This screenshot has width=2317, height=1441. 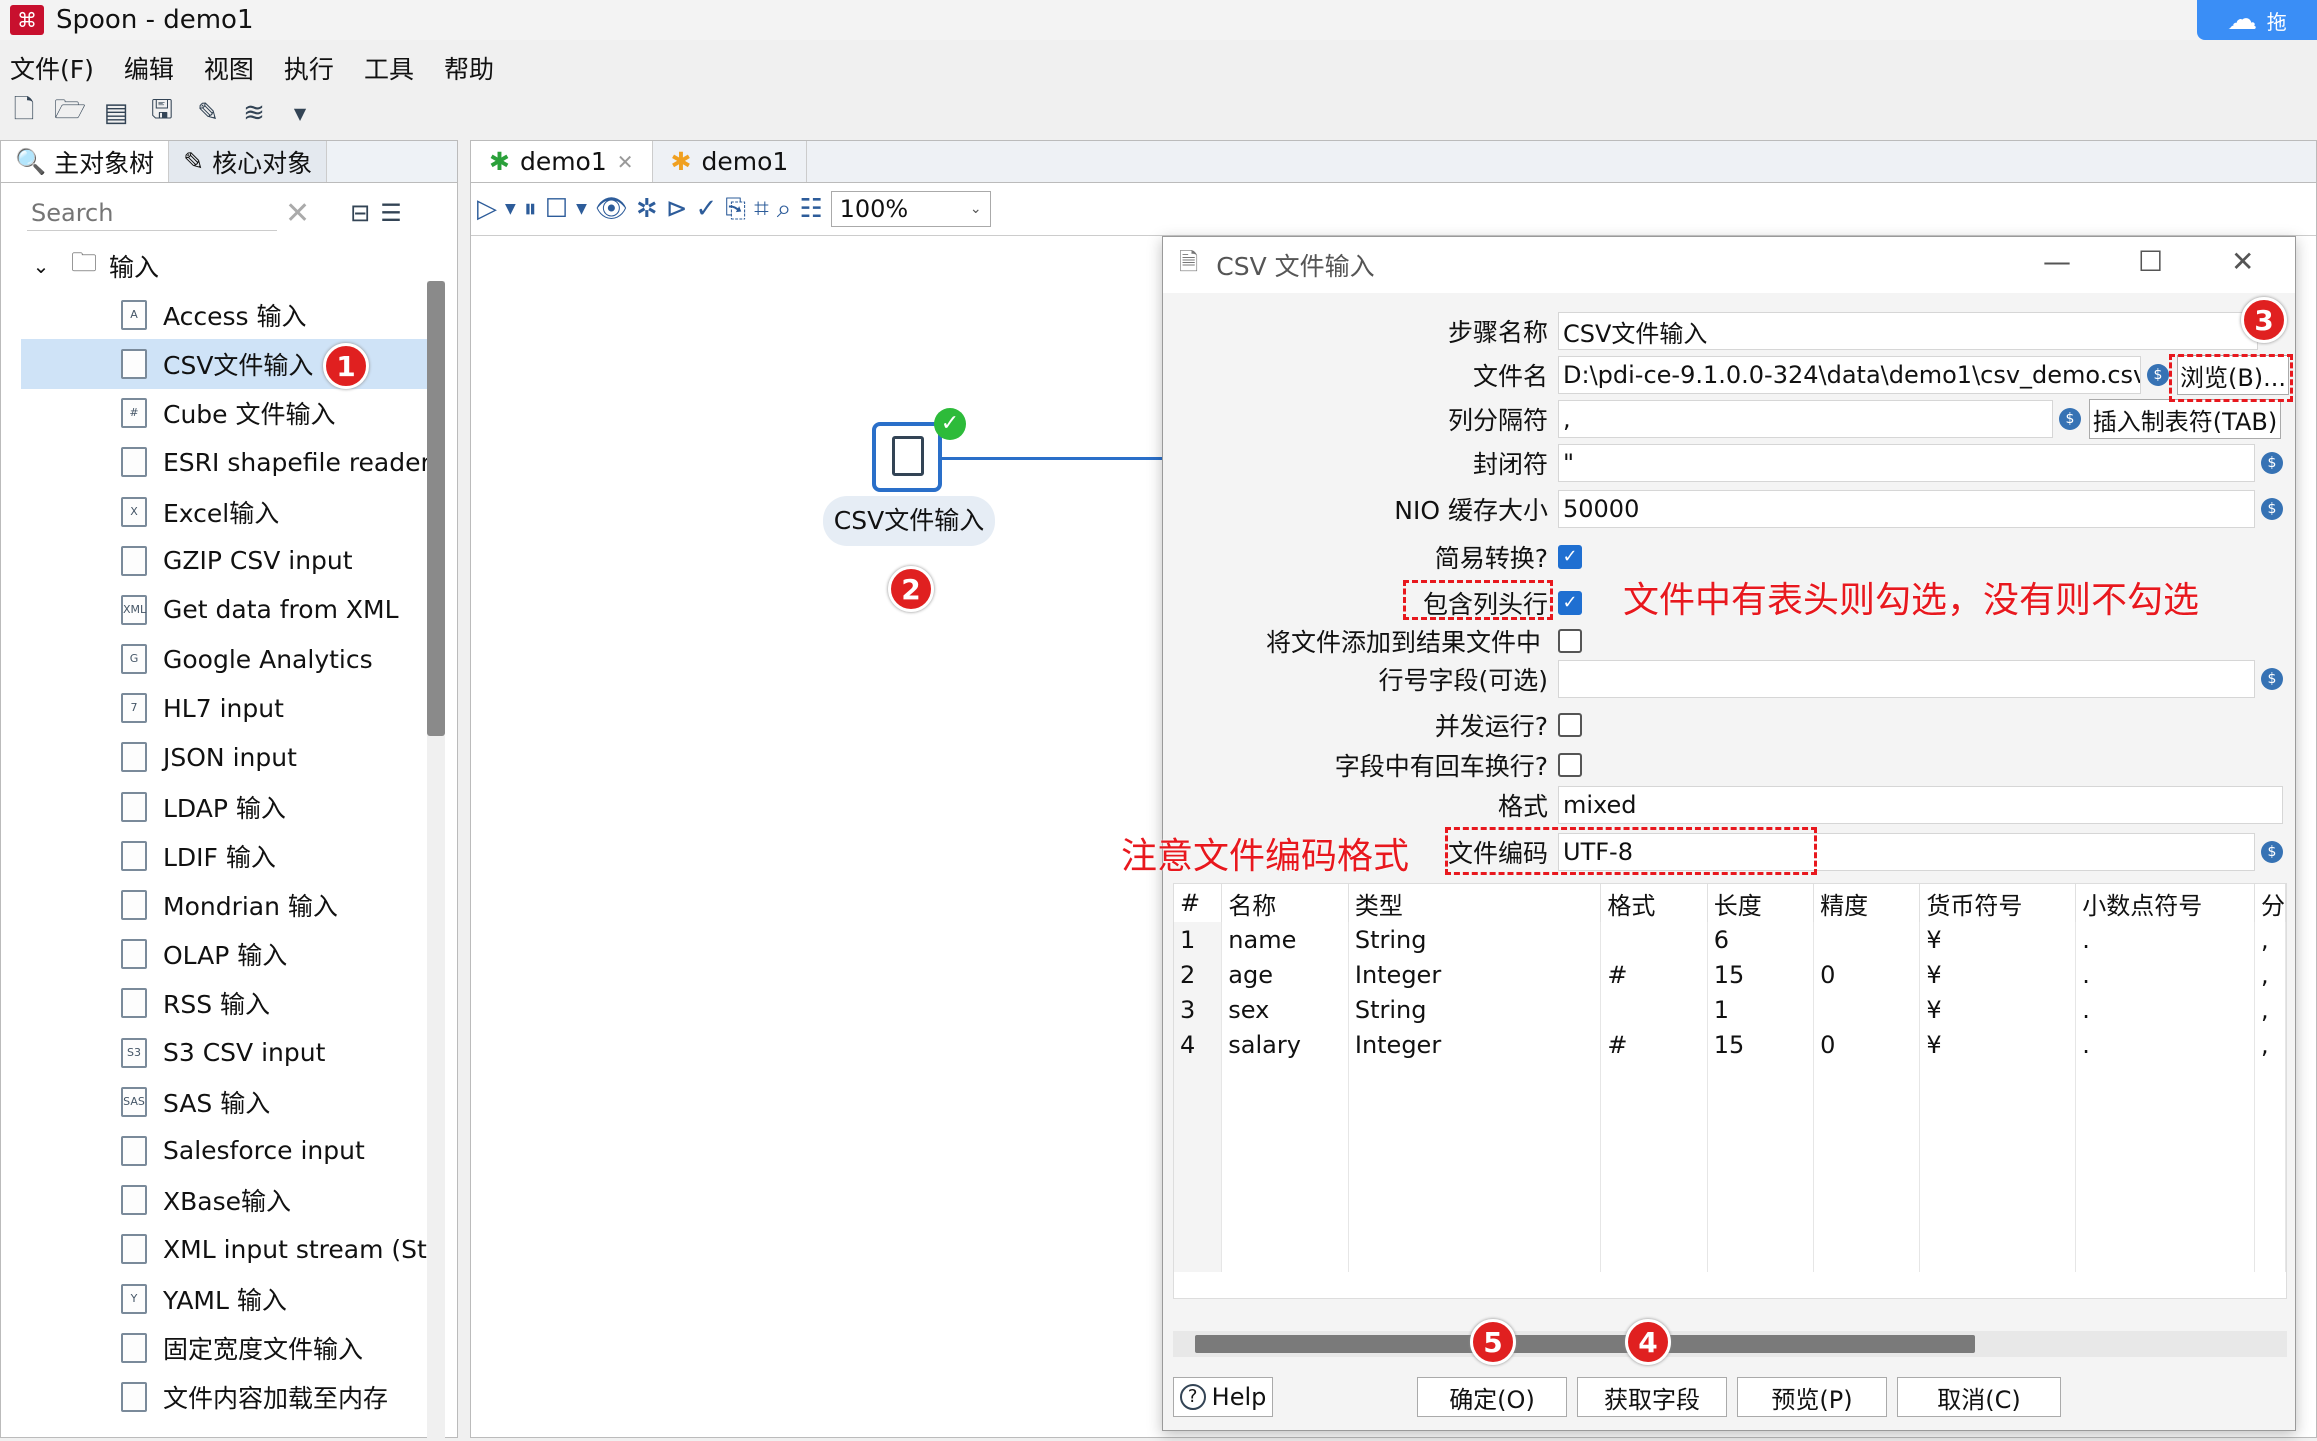 What do you see at coordinates (226, 708) in the screenshot?
I see `tree-item: 7 HL7 input` at bounding box center [226, 708].